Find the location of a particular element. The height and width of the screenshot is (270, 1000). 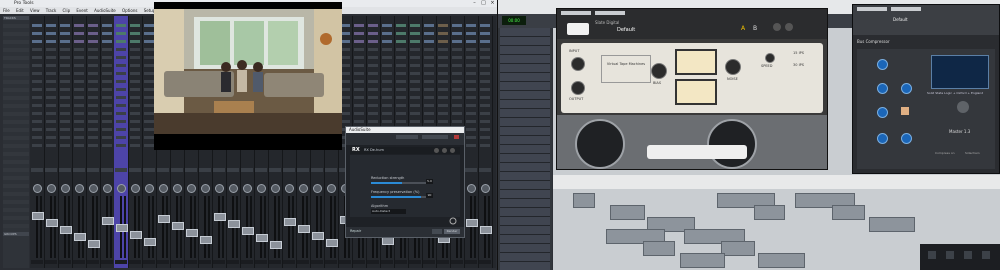

help-icon is located at coordinates (444, 150).